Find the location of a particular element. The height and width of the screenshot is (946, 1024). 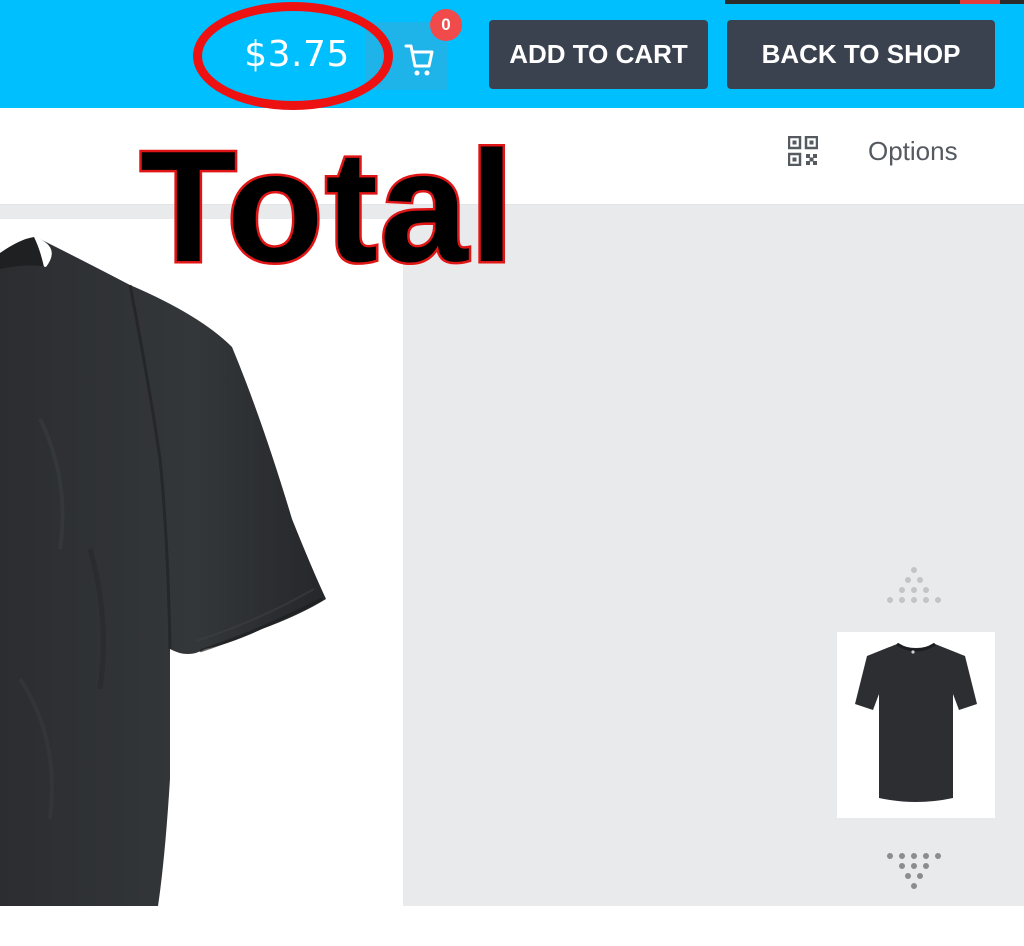

options-button: Options is located at coordinates (913, 151).